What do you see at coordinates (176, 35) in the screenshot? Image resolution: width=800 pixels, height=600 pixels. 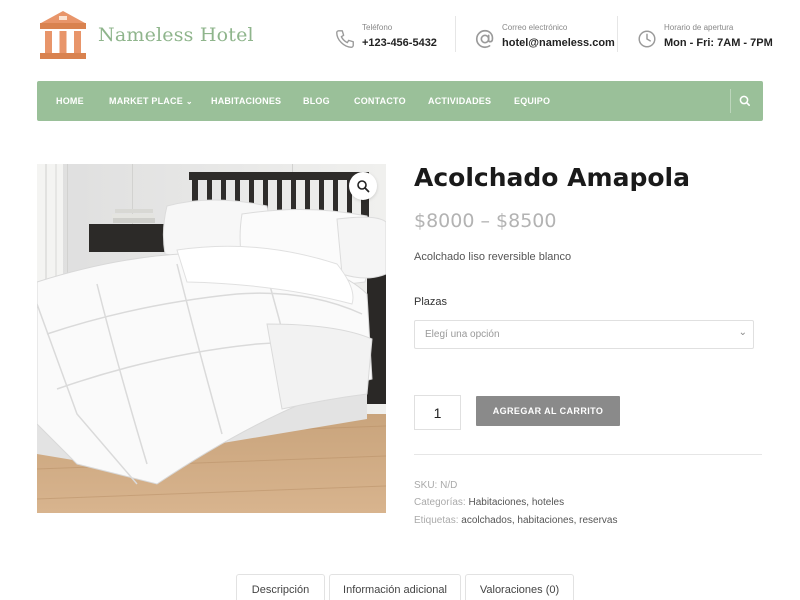 I see `site-title: Nameless Hotel` at bounding box center [176, 35].